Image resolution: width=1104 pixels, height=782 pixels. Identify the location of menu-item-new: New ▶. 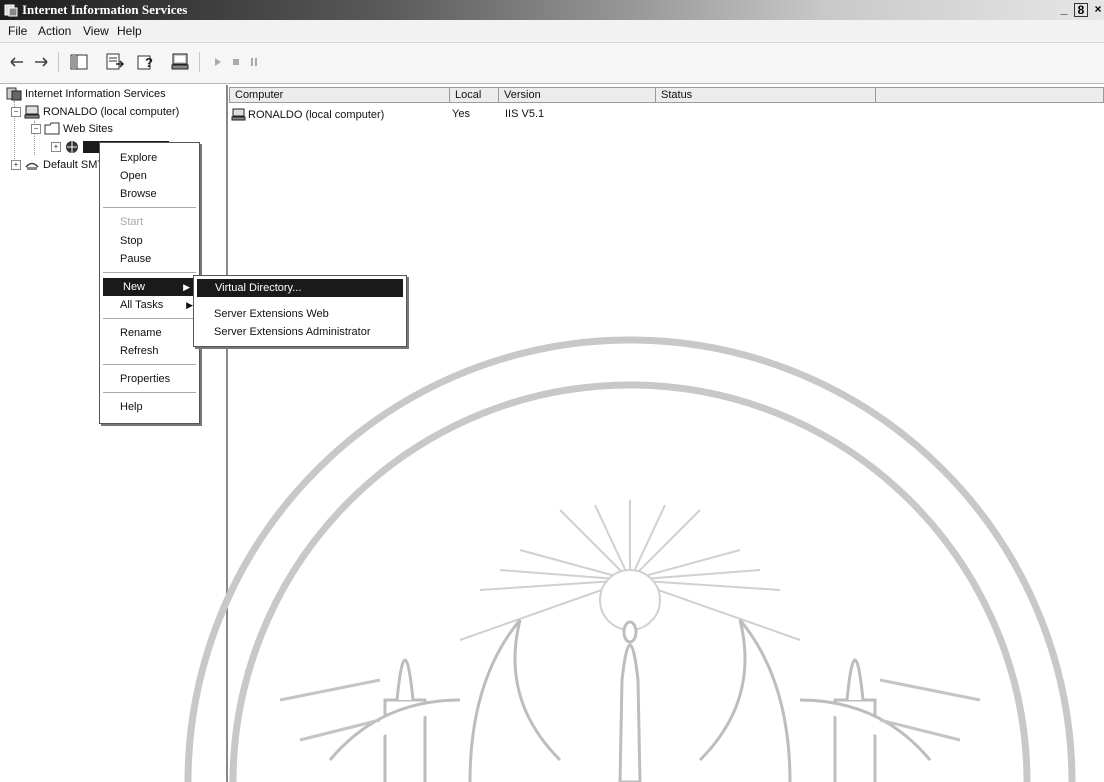
(149, 287).